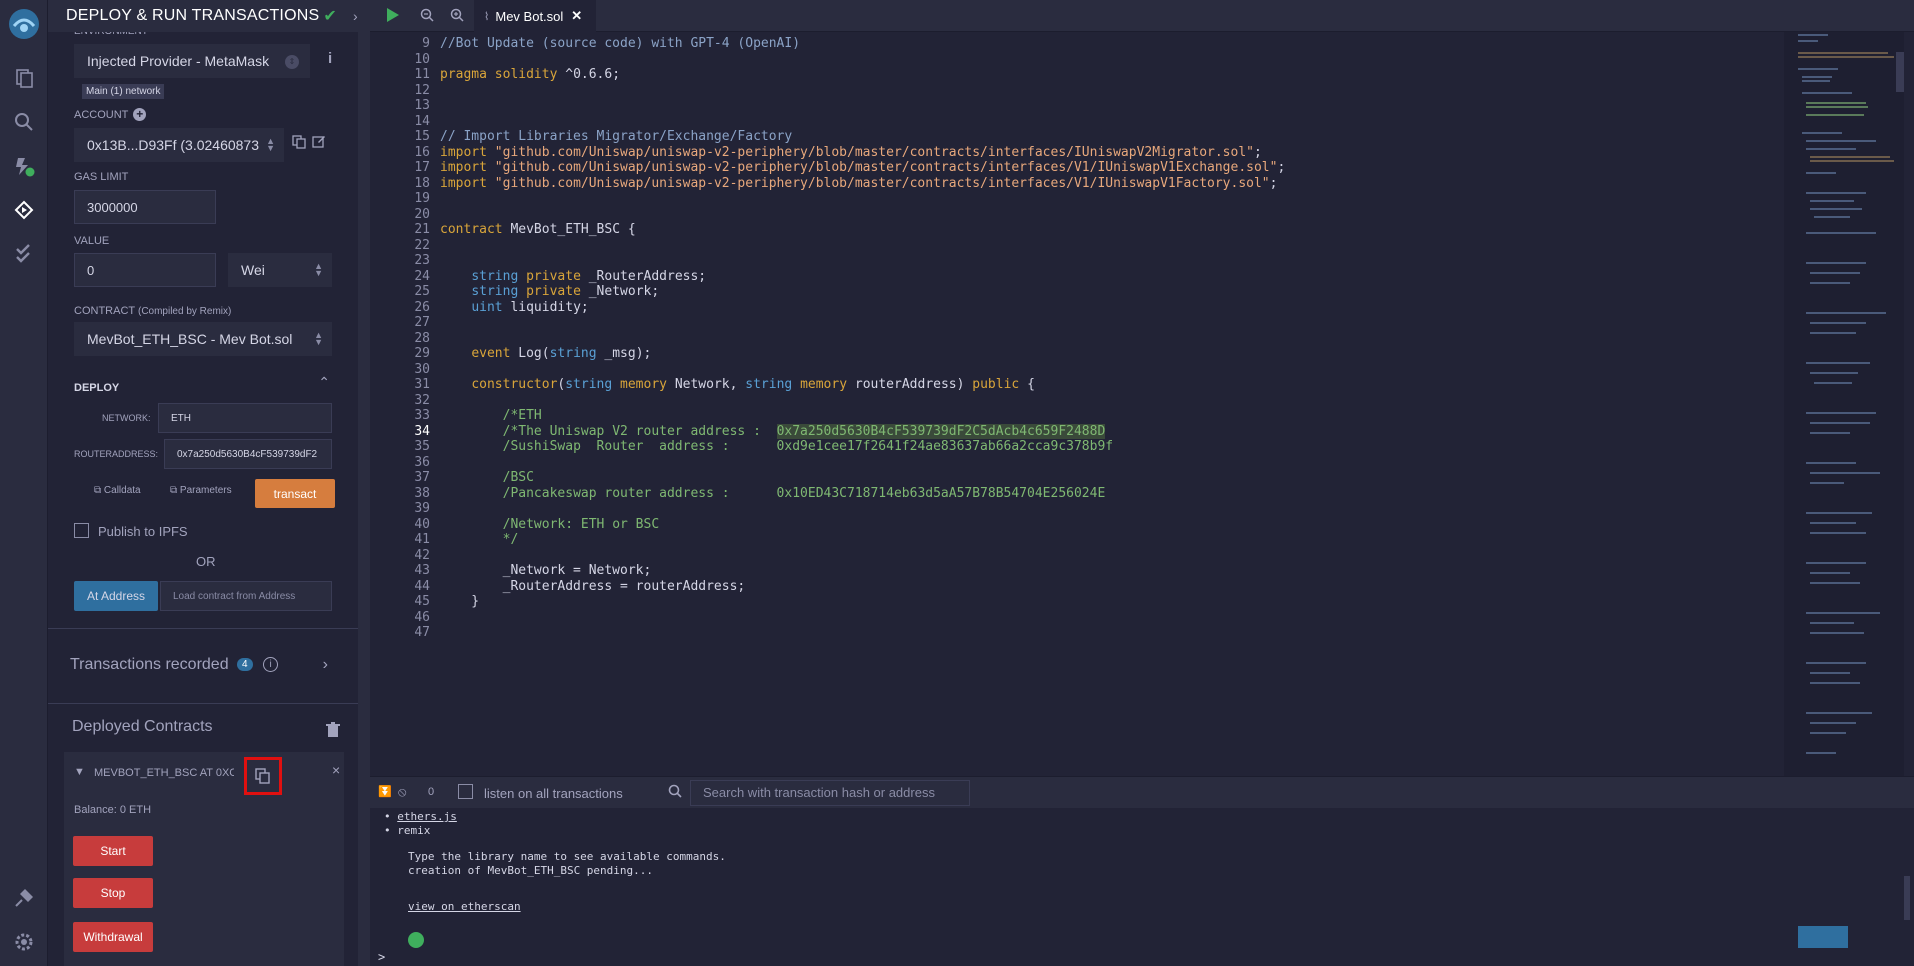  What do you see at coordinates (535, 16) in the screenshot?
I see `tab-mev-bot-sol: ⌇ Mev Bot.sol ✕` at bounding box center [535, 16].